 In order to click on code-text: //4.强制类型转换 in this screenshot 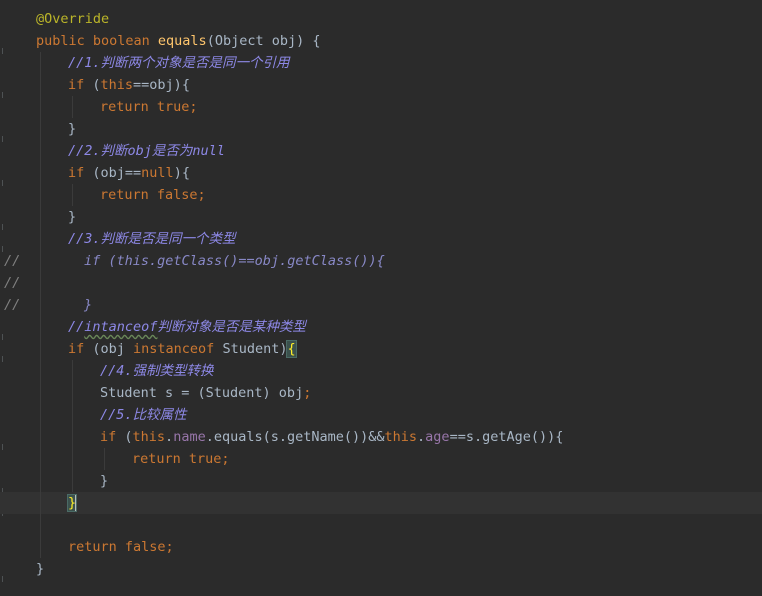, I will do `click(157, 371)`.